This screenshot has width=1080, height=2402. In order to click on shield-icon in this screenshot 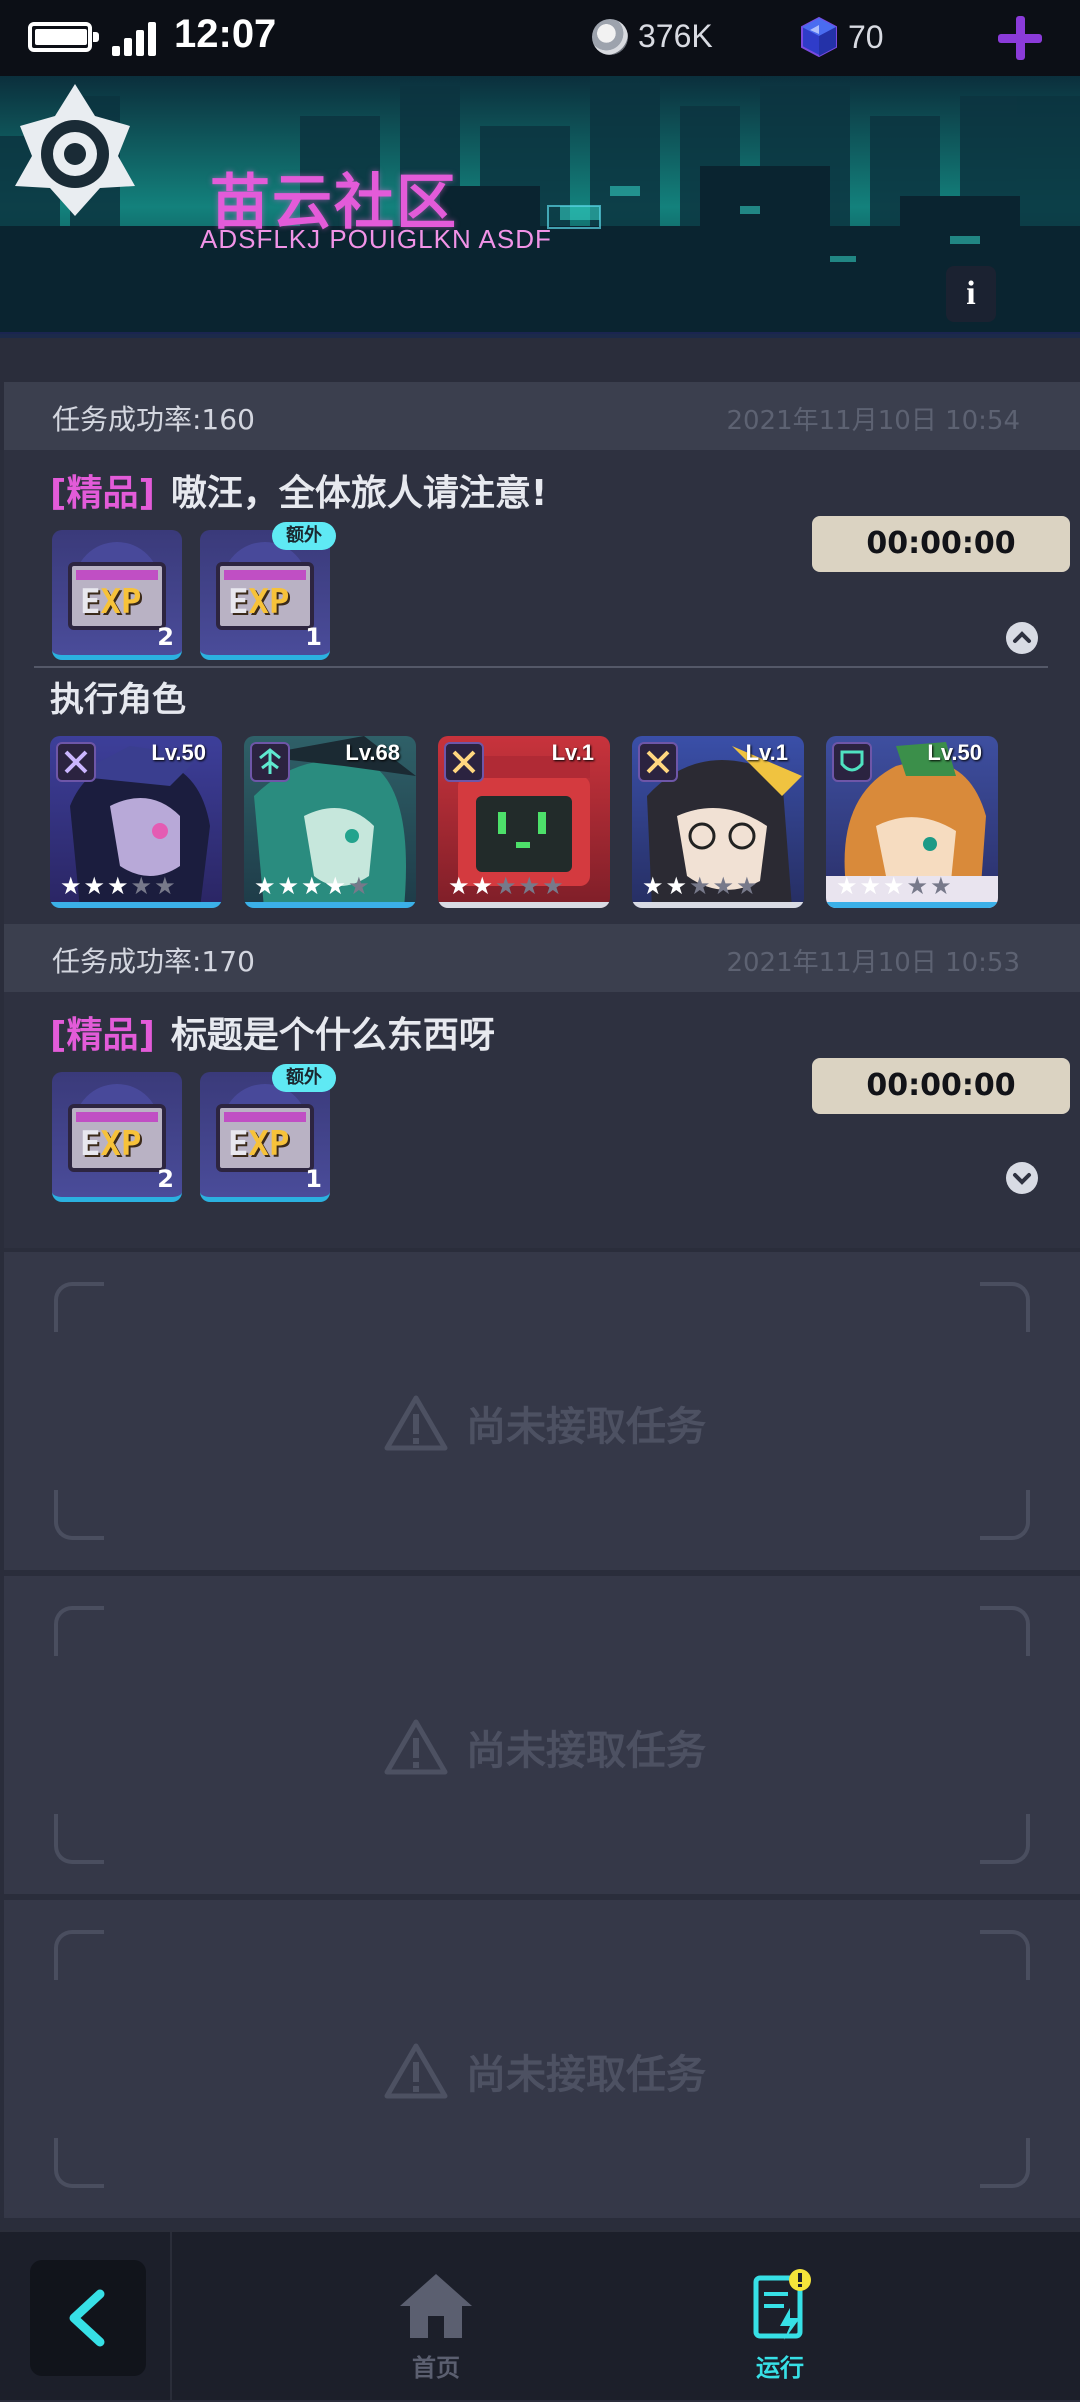, I will do `click(852, 762)`.